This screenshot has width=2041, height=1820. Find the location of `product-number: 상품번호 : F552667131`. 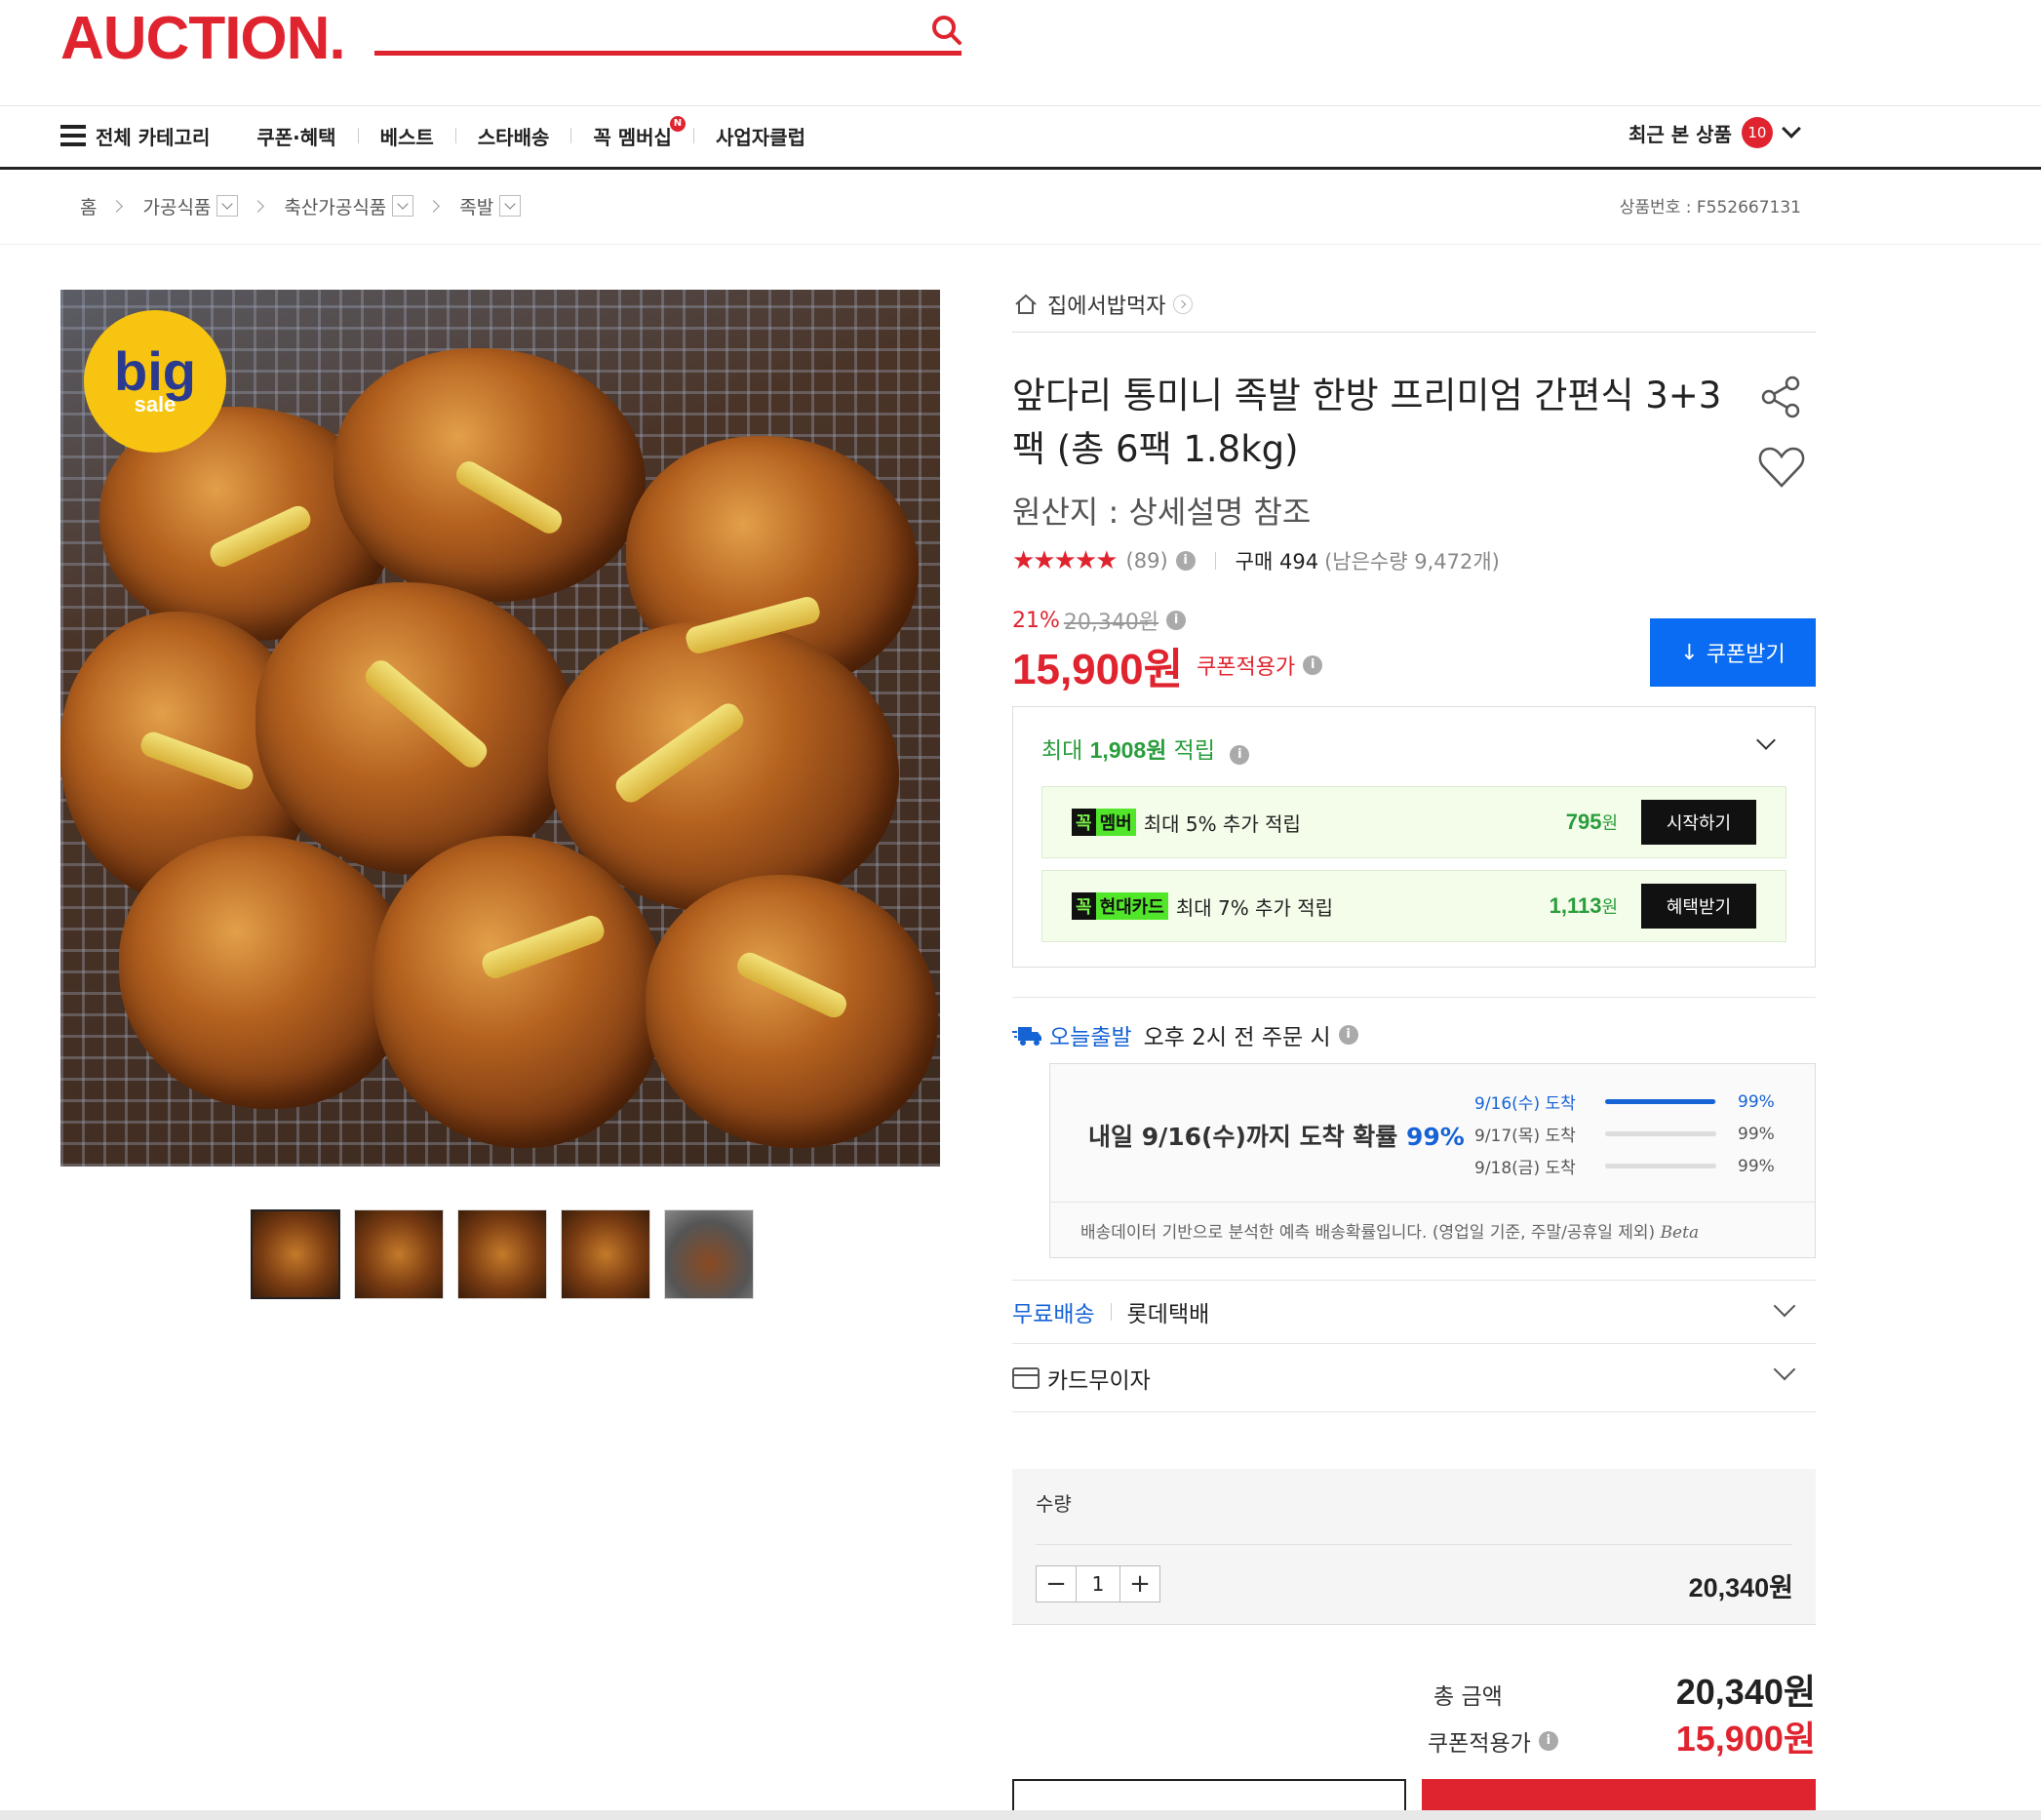

product-number: 상품번호 : F552667131 is located at coordinates (1710, 208).